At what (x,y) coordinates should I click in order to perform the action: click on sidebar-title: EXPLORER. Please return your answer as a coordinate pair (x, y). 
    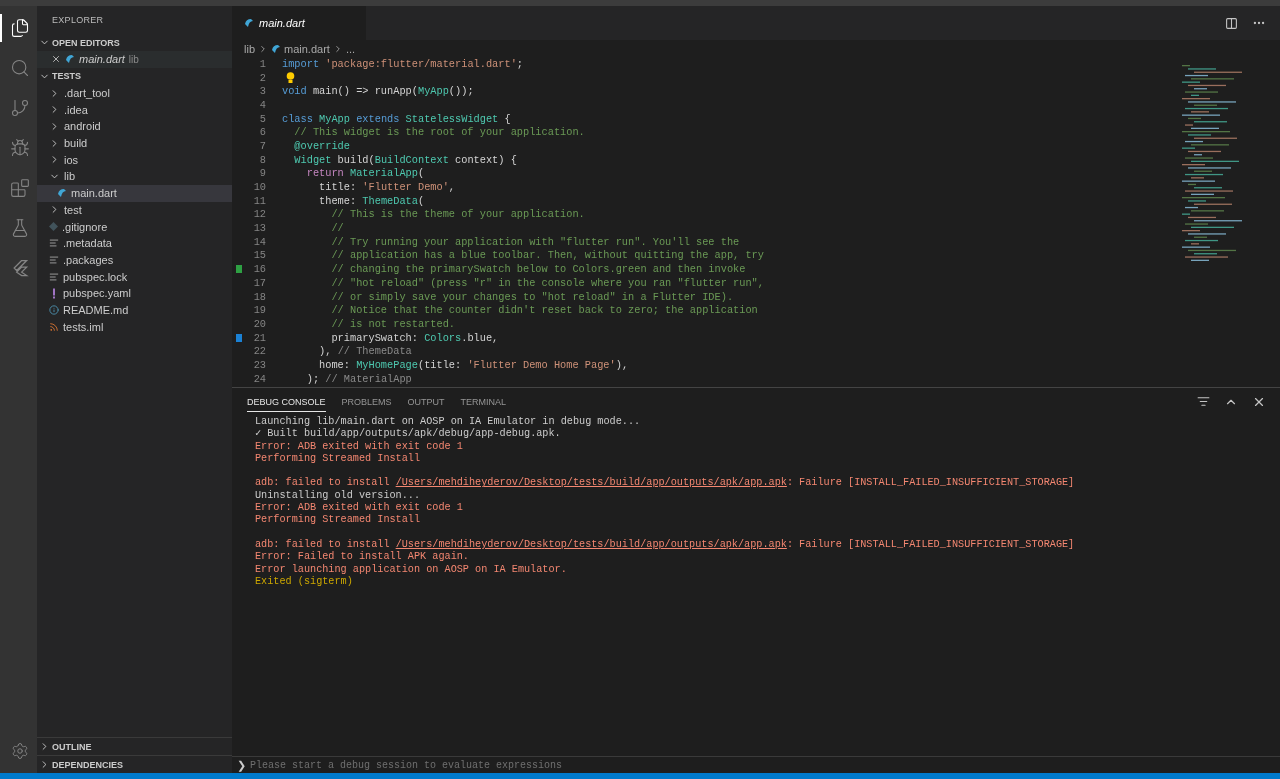
    Looking at the image, I should click on (78, 20).